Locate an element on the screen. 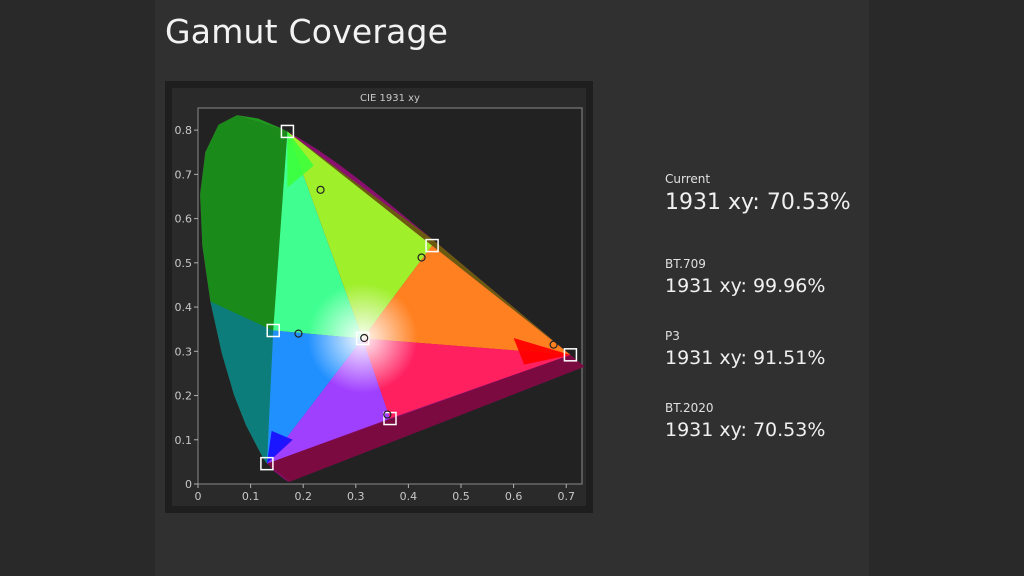 This screenshot has height=576, width=1024. stat-bt709-label: BT.709 is located at coordinates (685, 264).